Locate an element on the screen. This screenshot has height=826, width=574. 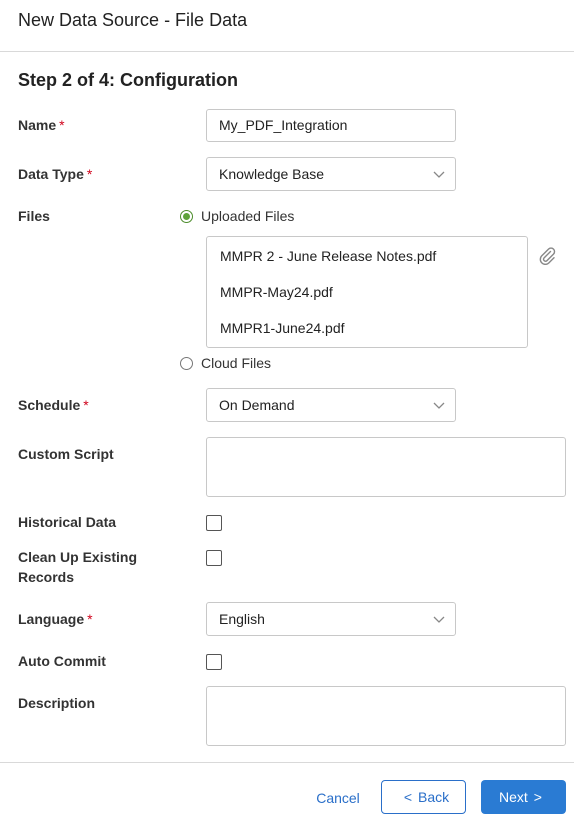
custom-script-textarea is located at coordinates (386, 467).